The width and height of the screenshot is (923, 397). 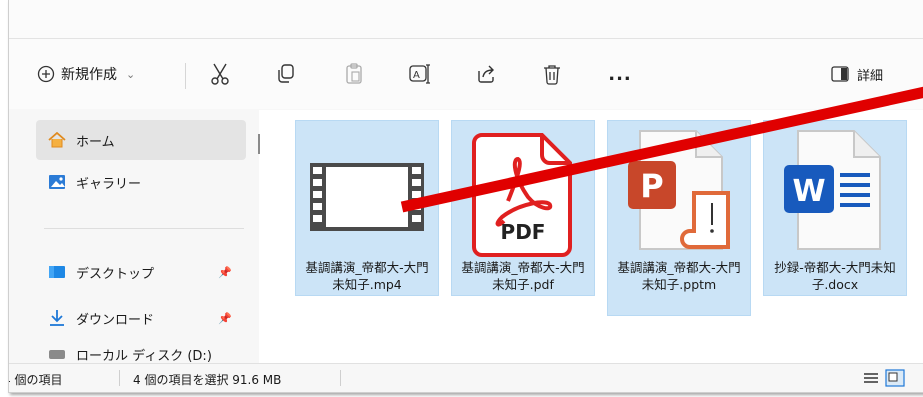 I want to click on svg-text: P, so click(x=651, y=186).